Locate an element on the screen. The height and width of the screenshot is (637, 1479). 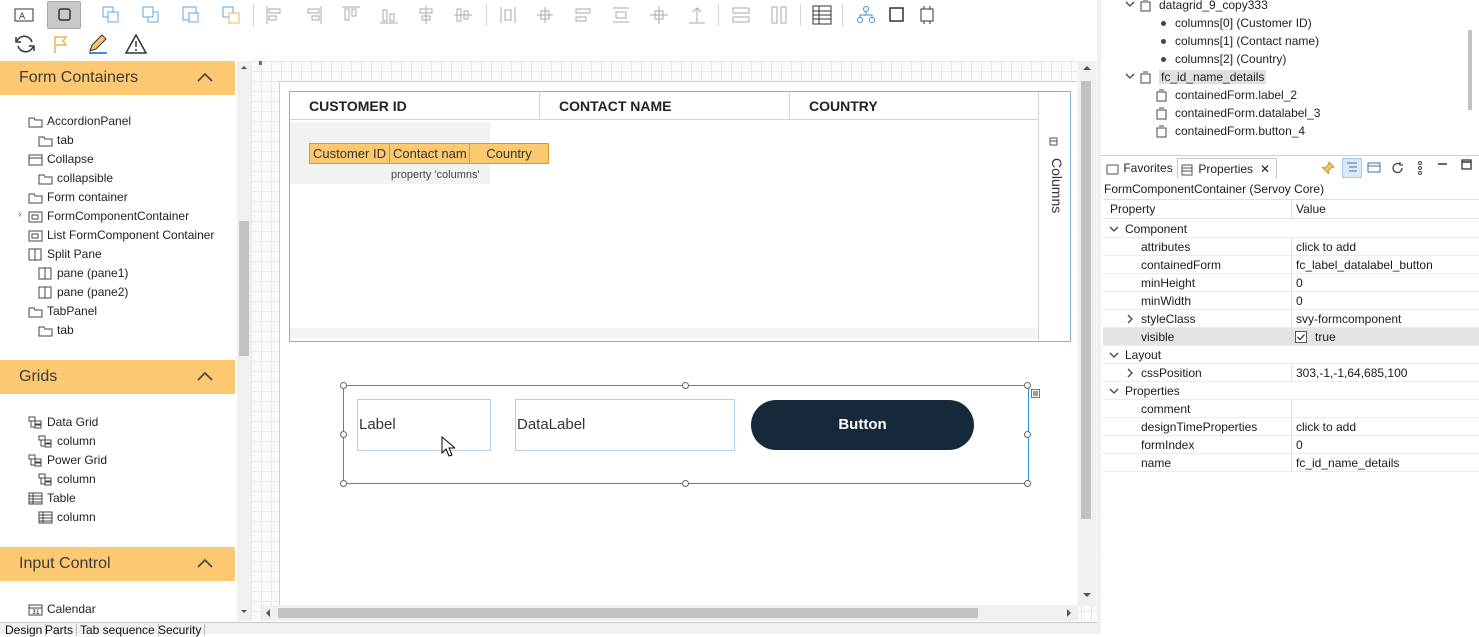
align-center-icon is located at coordinates (426, 15).